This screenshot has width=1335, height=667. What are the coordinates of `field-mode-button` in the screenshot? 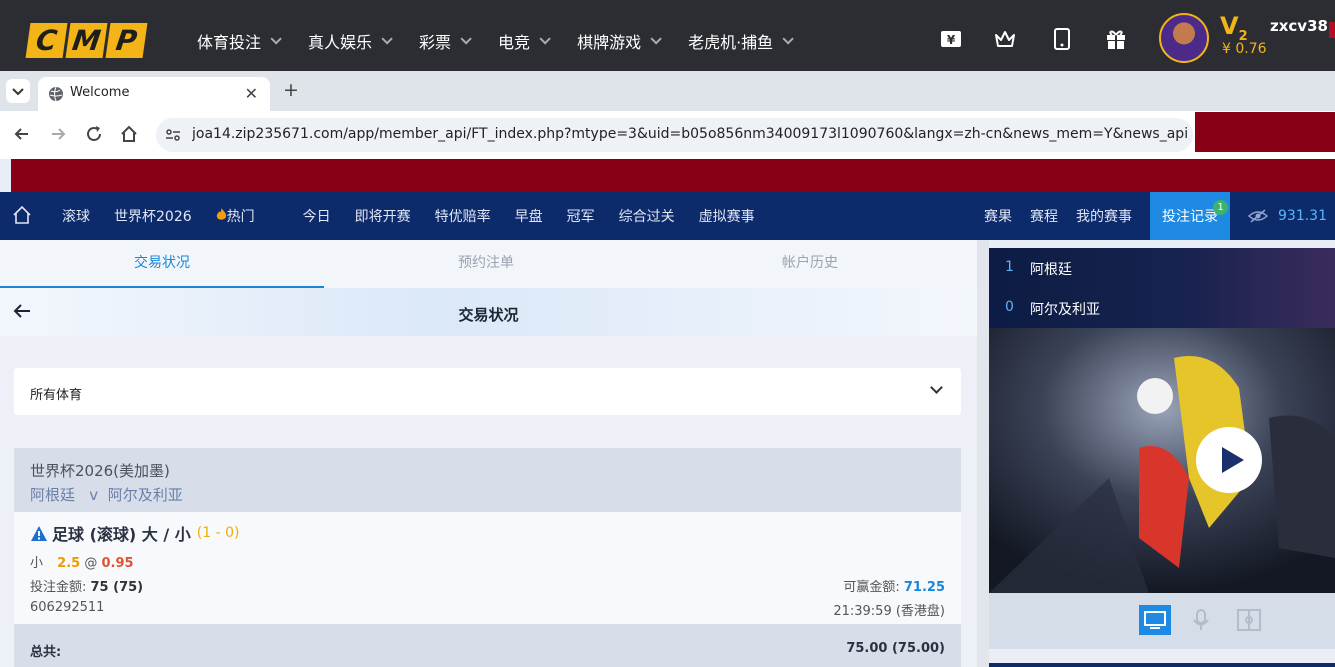 It's located at (1249, 620).